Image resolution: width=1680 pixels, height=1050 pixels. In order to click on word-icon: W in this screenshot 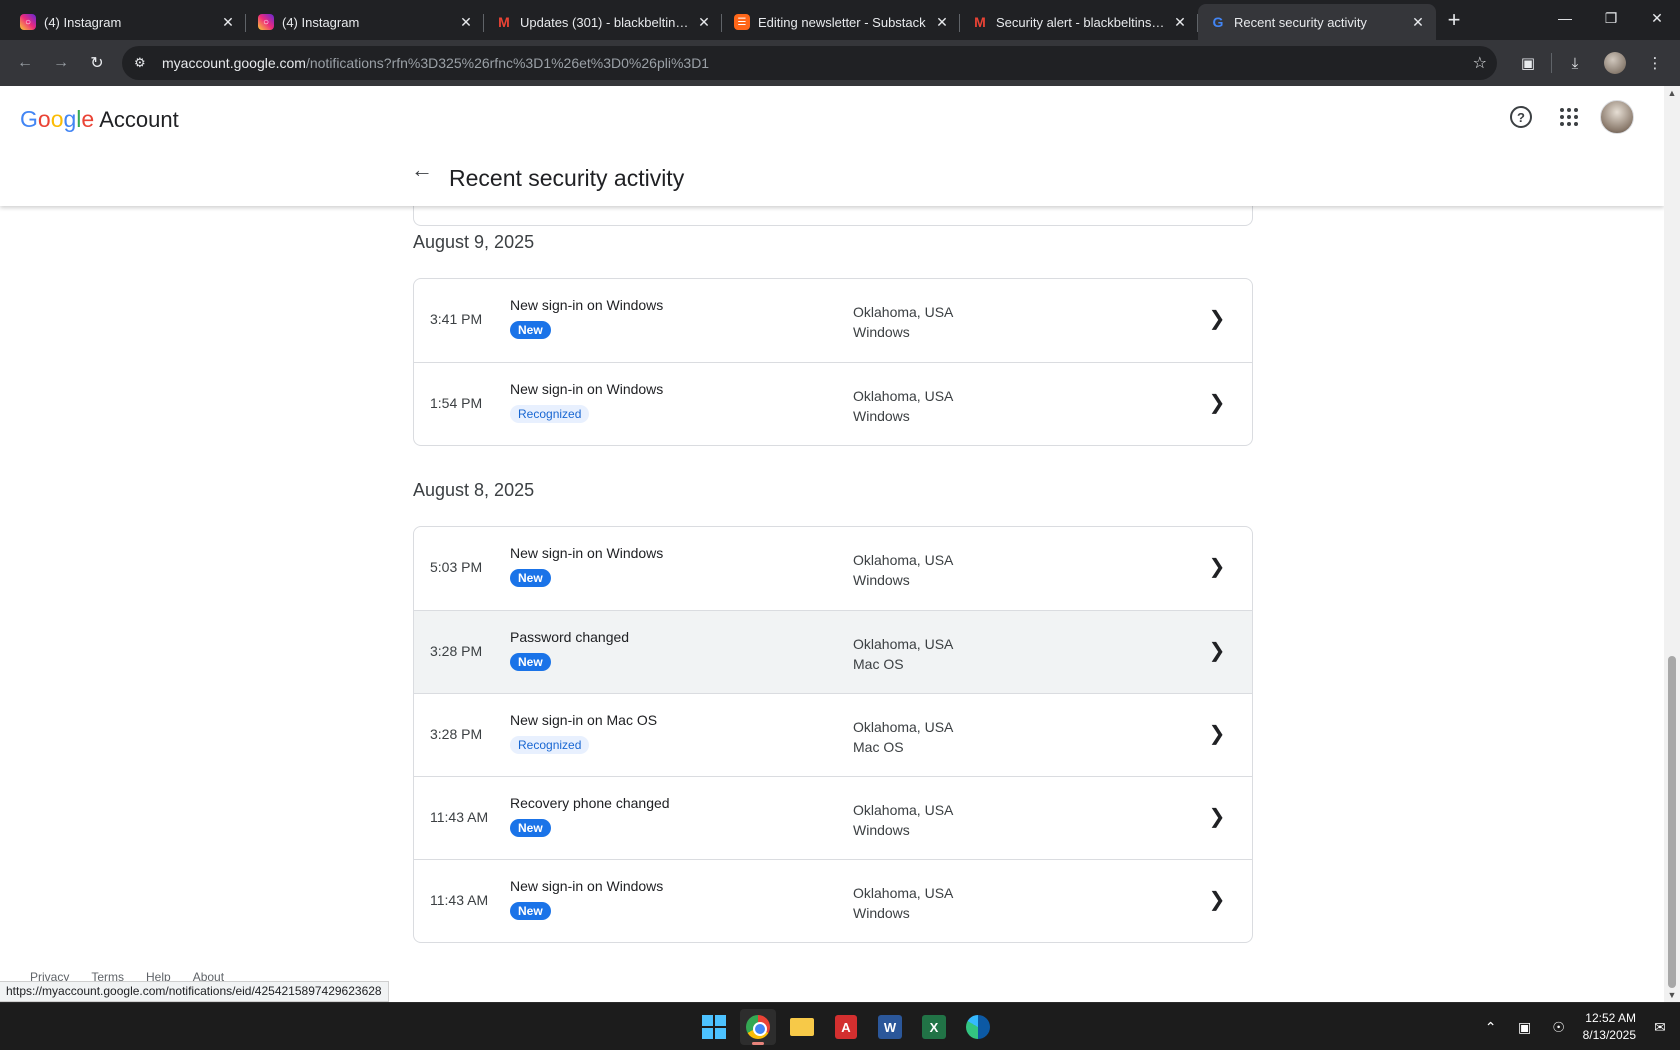, I will do `click(890, 1027)`.